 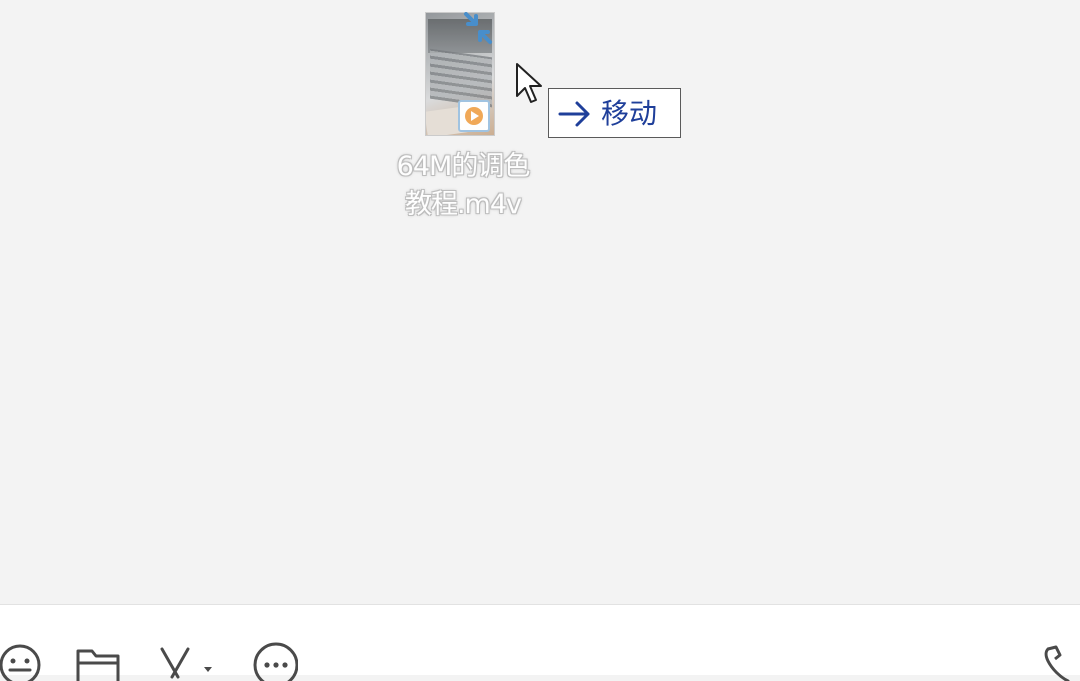 What do you see at coordinates (629, 113) in the screenshot?
I see `drop-effect-label: 移动` at bounding box center [629, 113].